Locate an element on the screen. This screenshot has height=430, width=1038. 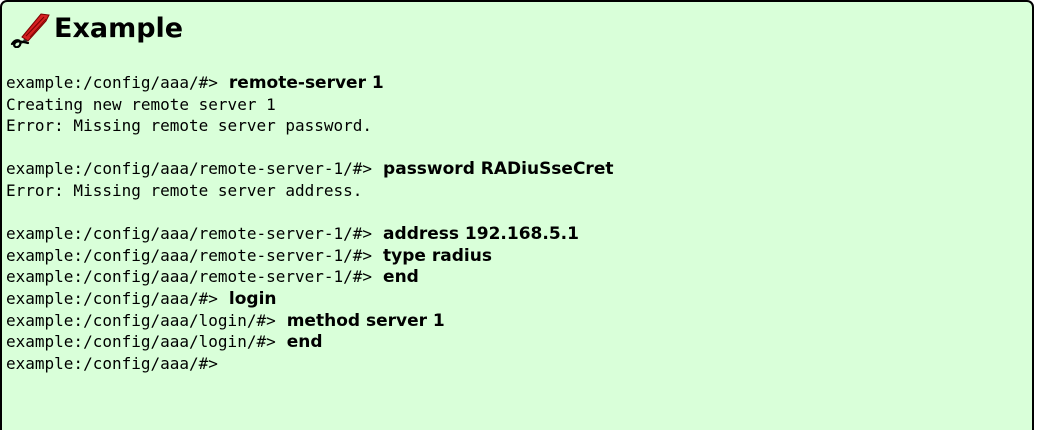
console-command: remote-server 1 is located at coordinates (306, 83).